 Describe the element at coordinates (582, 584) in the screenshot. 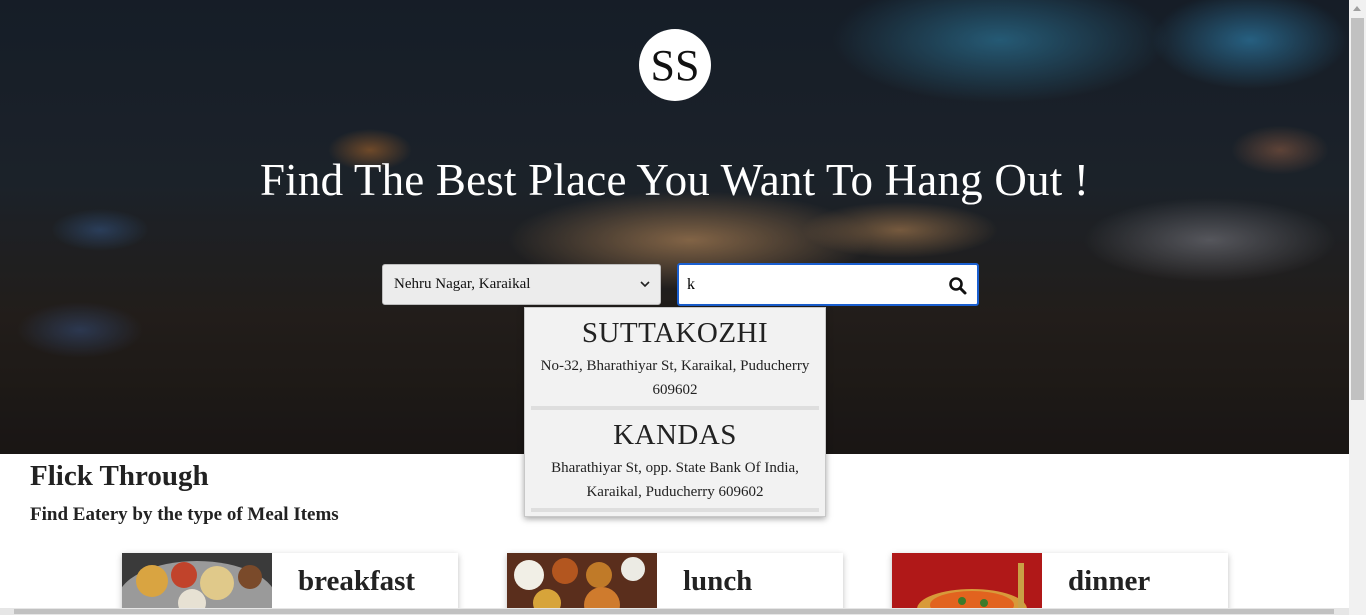

I see `lunch-thumbnail` at that location.